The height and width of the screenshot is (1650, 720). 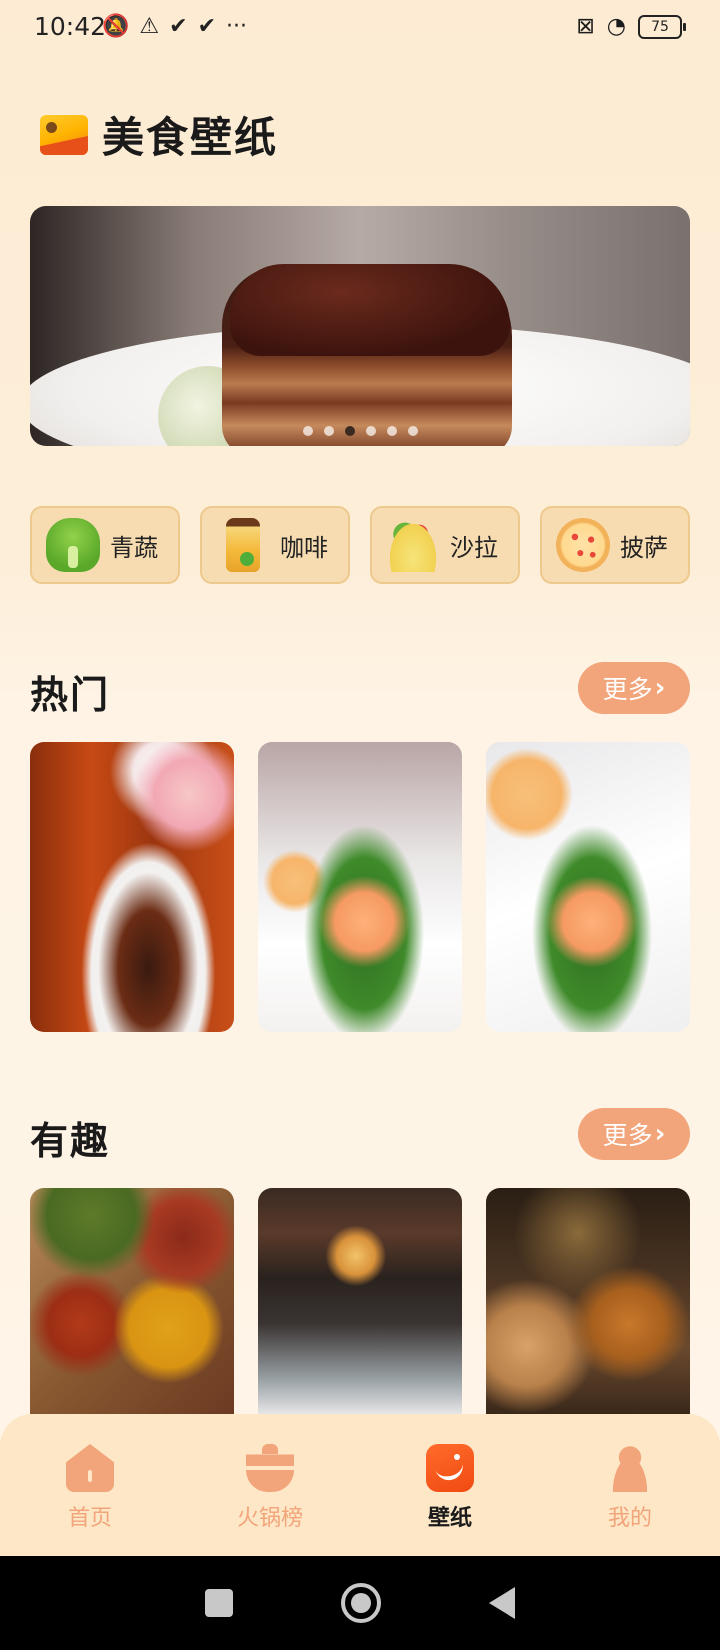 I want to click on alert-icon: ⚠, so click(x=149, y=26).